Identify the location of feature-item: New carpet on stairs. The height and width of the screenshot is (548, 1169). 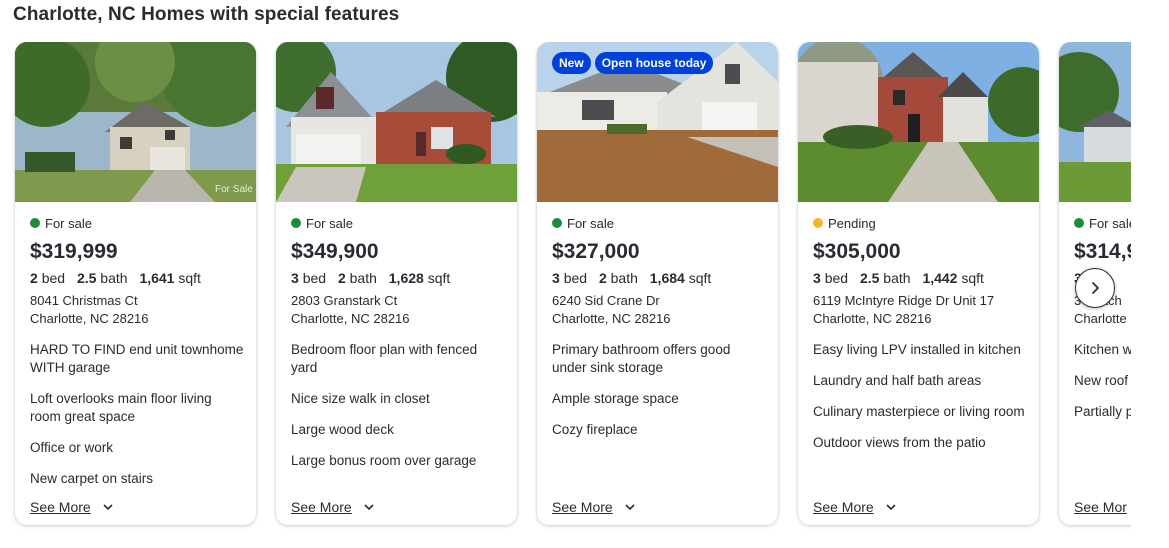
(92, 478).